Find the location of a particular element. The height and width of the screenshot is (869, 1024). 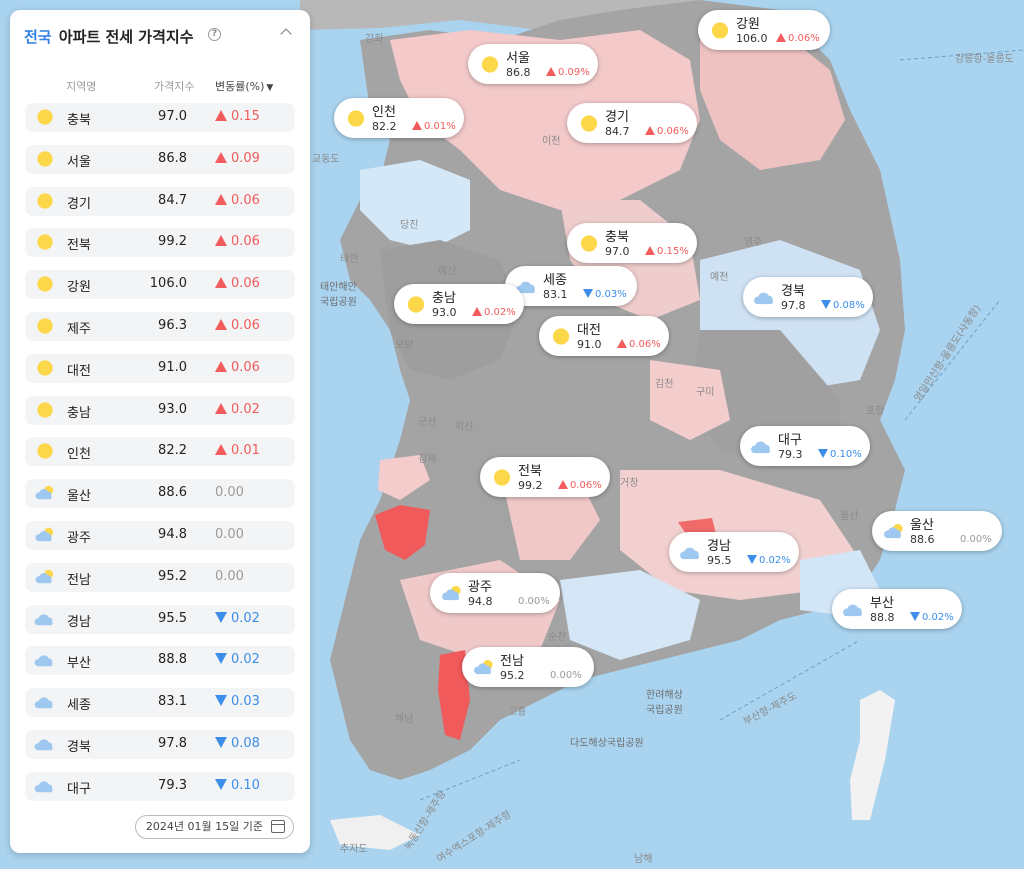

region-card: 울산 88.6 0.00% is located at coordinates (937, 531).